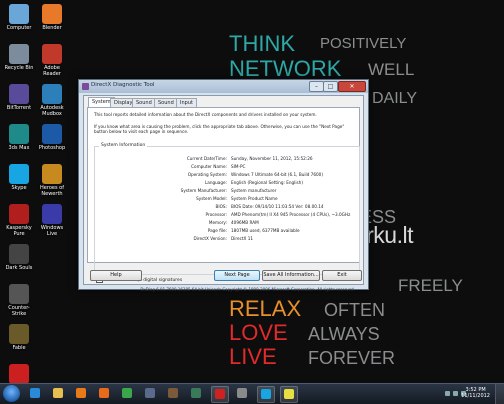 Image resolution: width=504 pixels, height=404 pixels. I want to click on taskbar-firefox-button, so click(104, 393).